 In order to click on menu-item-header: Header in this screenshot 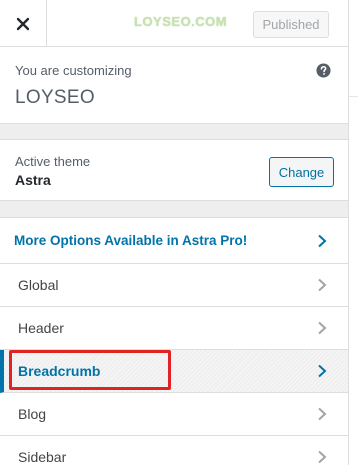, I will do `click(174, 328)`.